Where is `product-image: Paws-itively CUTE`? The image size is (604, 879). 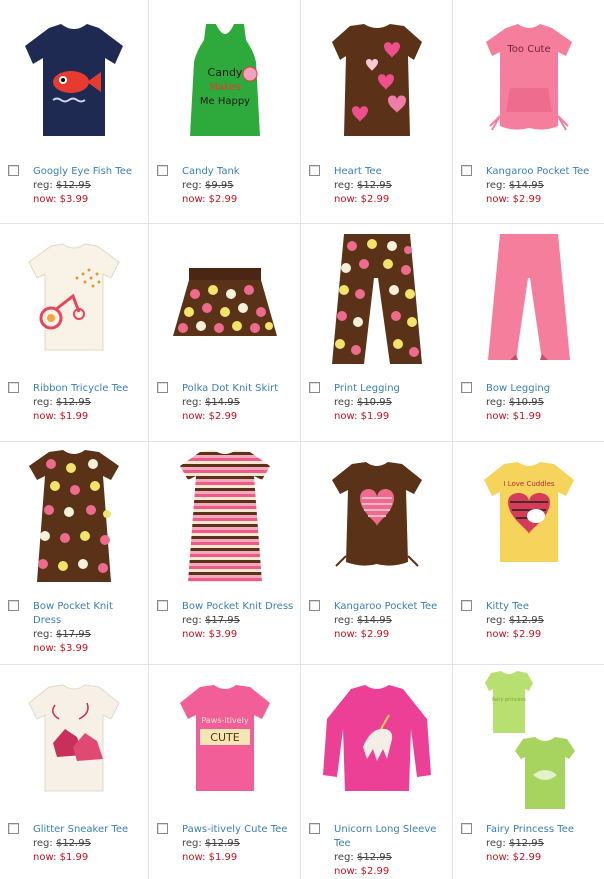
product-image: Paws-itively CUTE is located at coordinates (224, 740).